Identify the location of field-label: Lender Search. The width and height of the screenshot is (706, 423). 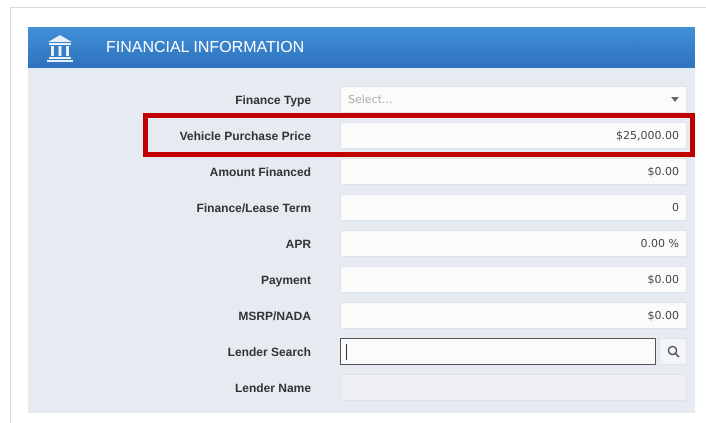
(268, 351).